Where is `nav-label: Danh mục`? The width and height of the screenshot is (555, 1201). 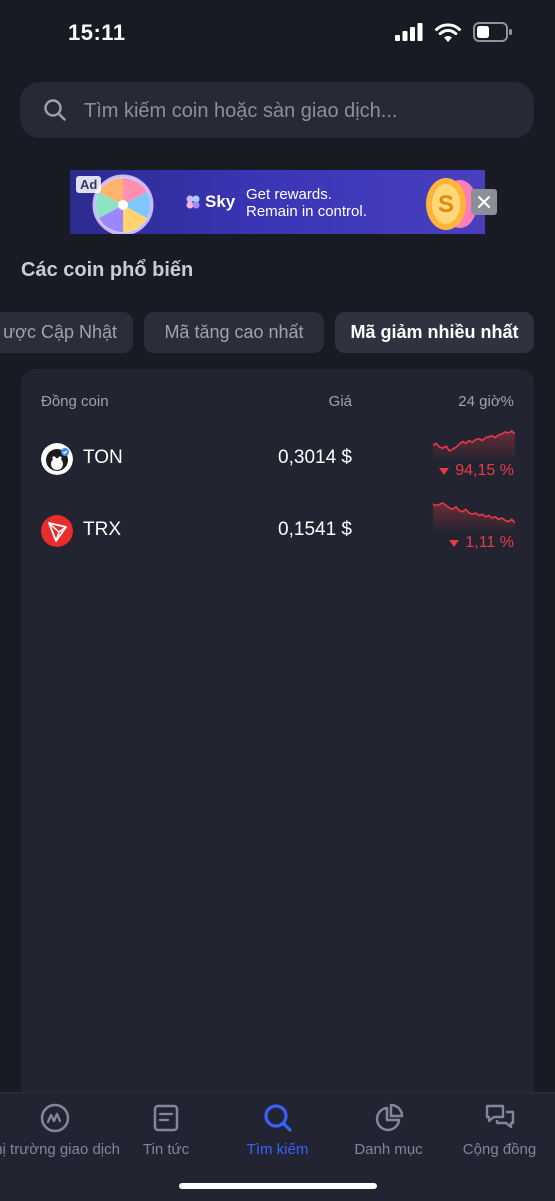
nav-label: Danh mục is located at coordinates (388, 1149).